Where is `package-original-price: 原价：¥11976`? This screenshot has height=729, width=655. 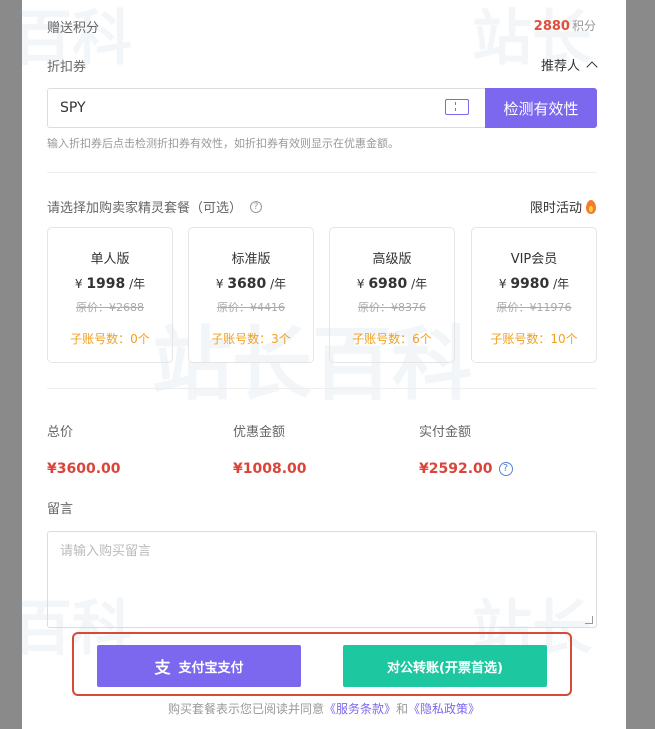
package-original-price: 原价：¥11976 is located at coordinates (534, 307).